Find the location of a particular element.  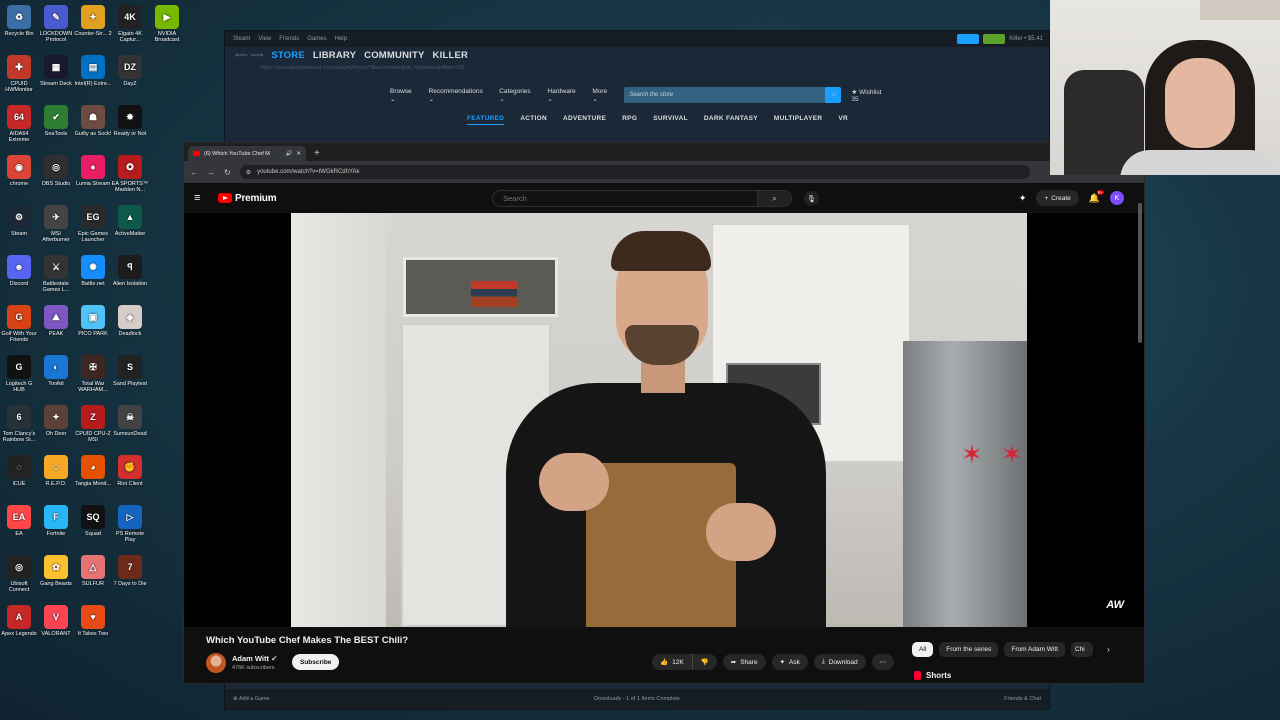

desktop-shortcut: ◎ Ubisoft Connect is located at coordinates (19, 574).